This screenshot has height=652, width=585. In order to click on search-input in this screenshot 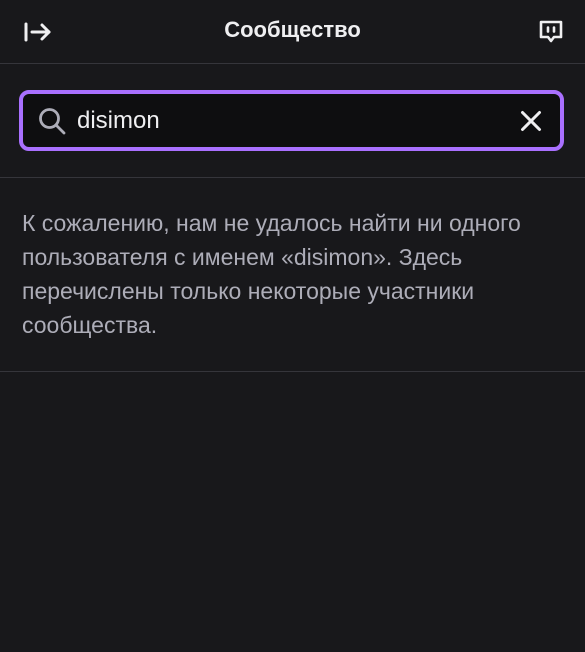, I will do `click(287, 121)`.